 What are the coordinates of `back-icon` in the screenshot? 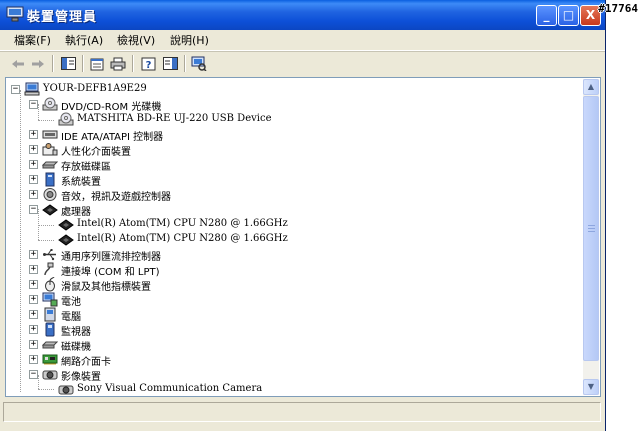 It's located at (18, 63).